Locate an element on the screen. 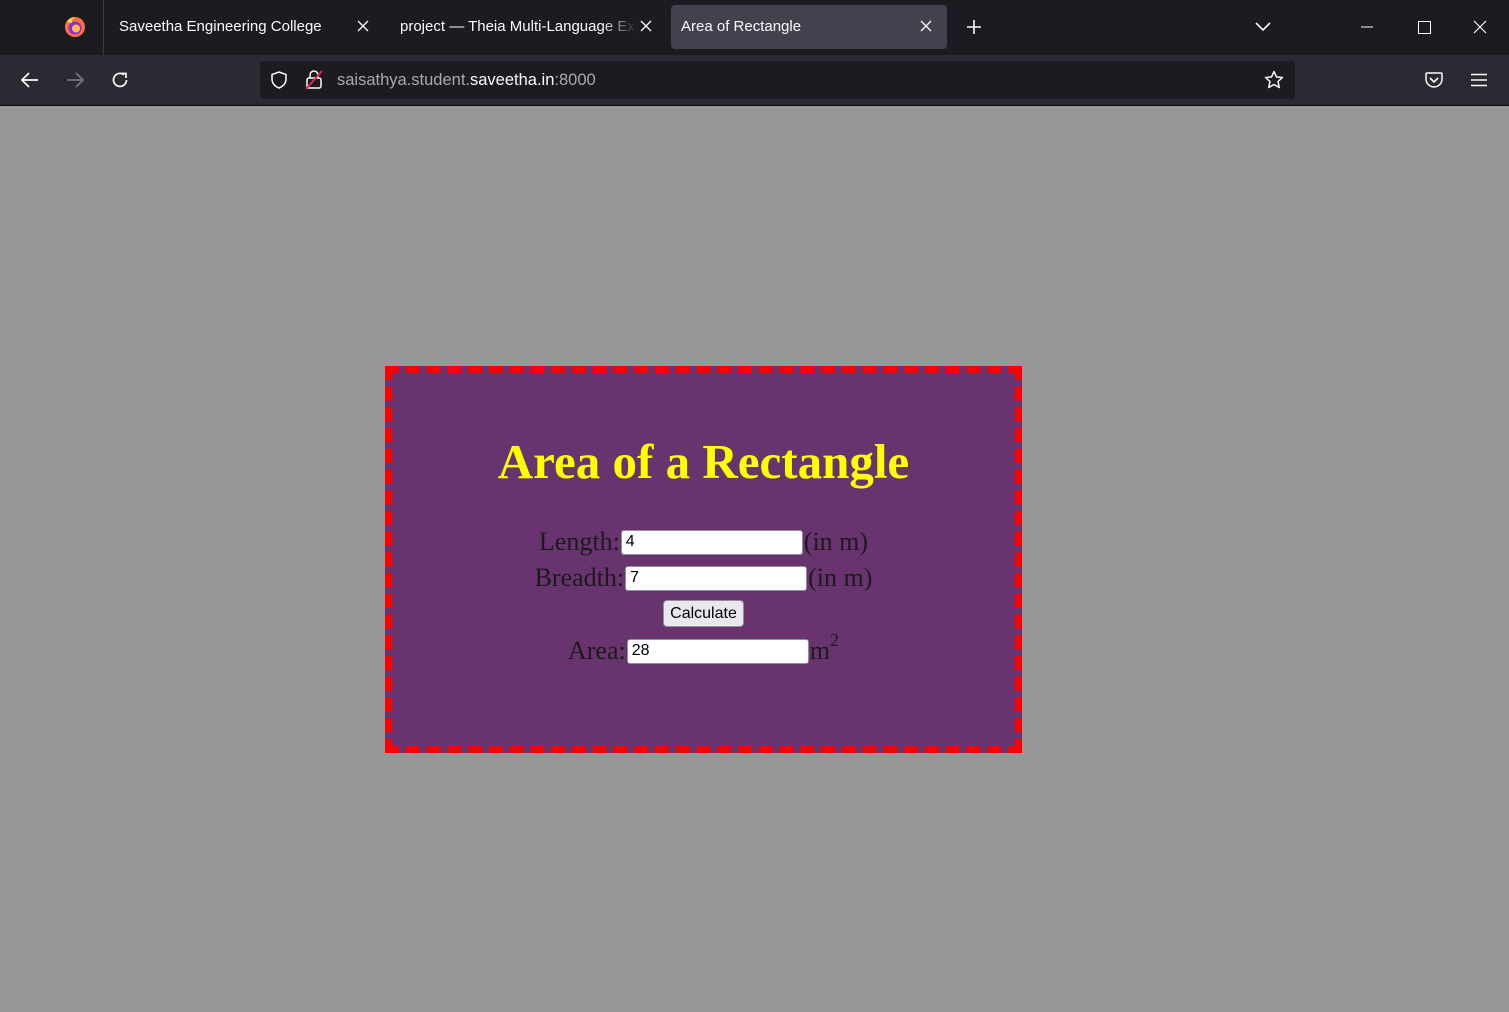 Image resolution: width=1509 pixels, height=1012 pixels. tab-title: Area of Rectangle is located at coordinates (741, 26).